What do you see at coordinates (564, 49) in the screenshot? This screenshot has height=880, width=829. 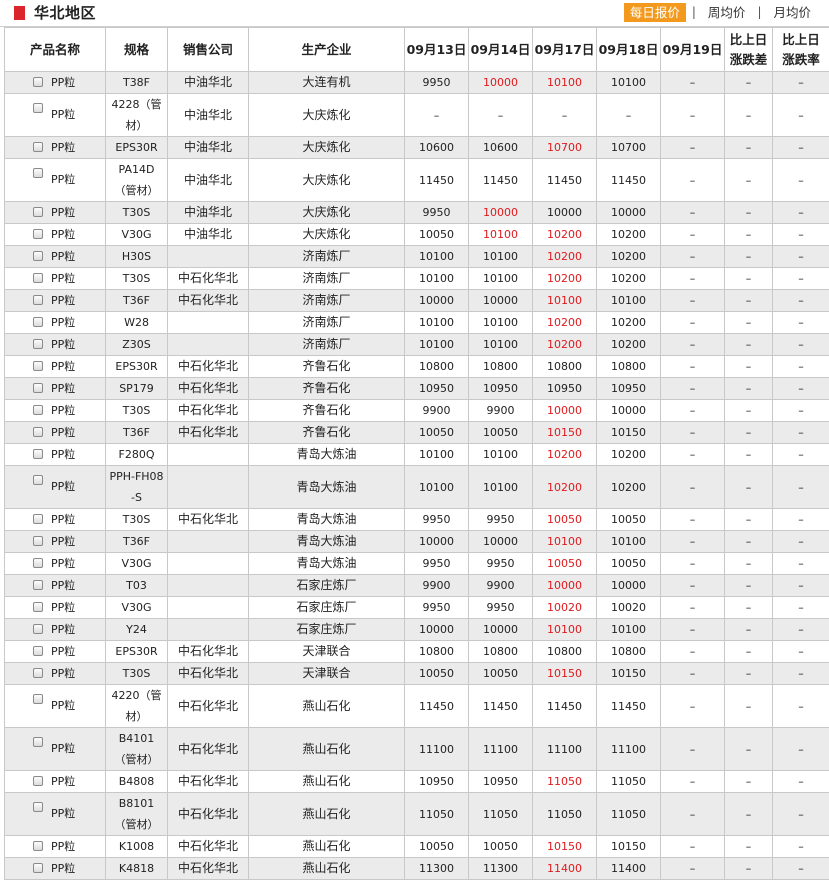 I see `col-header-date-3: 09月17日` at bounding box center [564, 49].